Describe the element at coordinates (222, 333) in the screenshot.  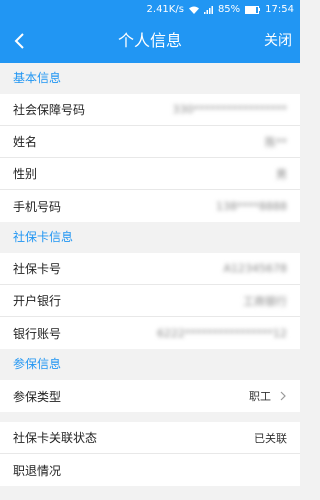
I see `row-value: 6222****************12` at that location.